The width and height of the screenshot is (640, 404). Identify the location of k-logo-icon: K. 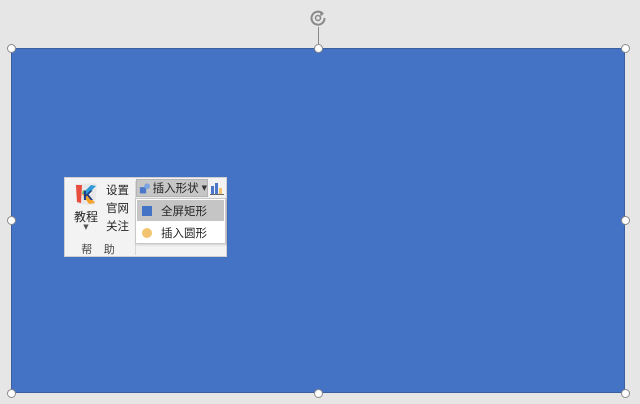
(86, 194).